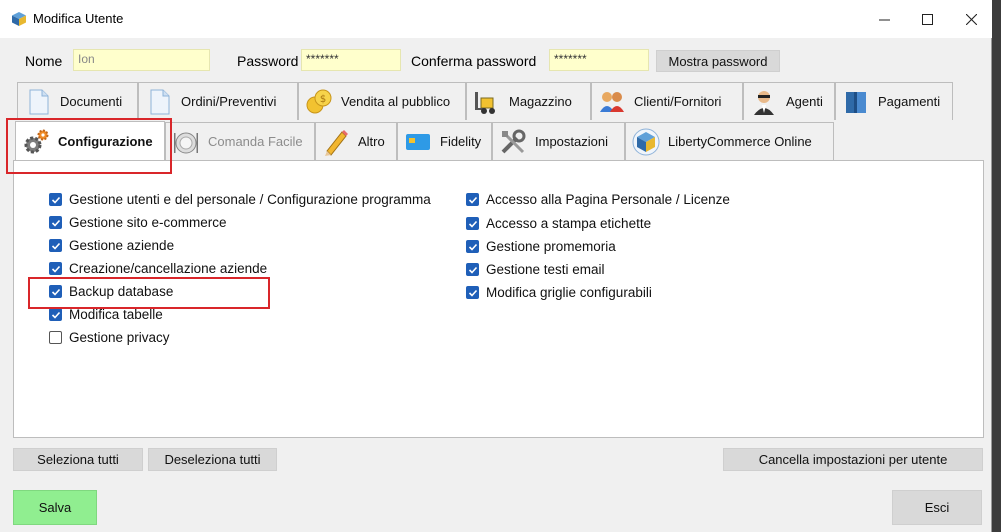 This screenshot has height=532, width=1001. I want to click on mostra-password-button: Mostra password, so click(718, 61).